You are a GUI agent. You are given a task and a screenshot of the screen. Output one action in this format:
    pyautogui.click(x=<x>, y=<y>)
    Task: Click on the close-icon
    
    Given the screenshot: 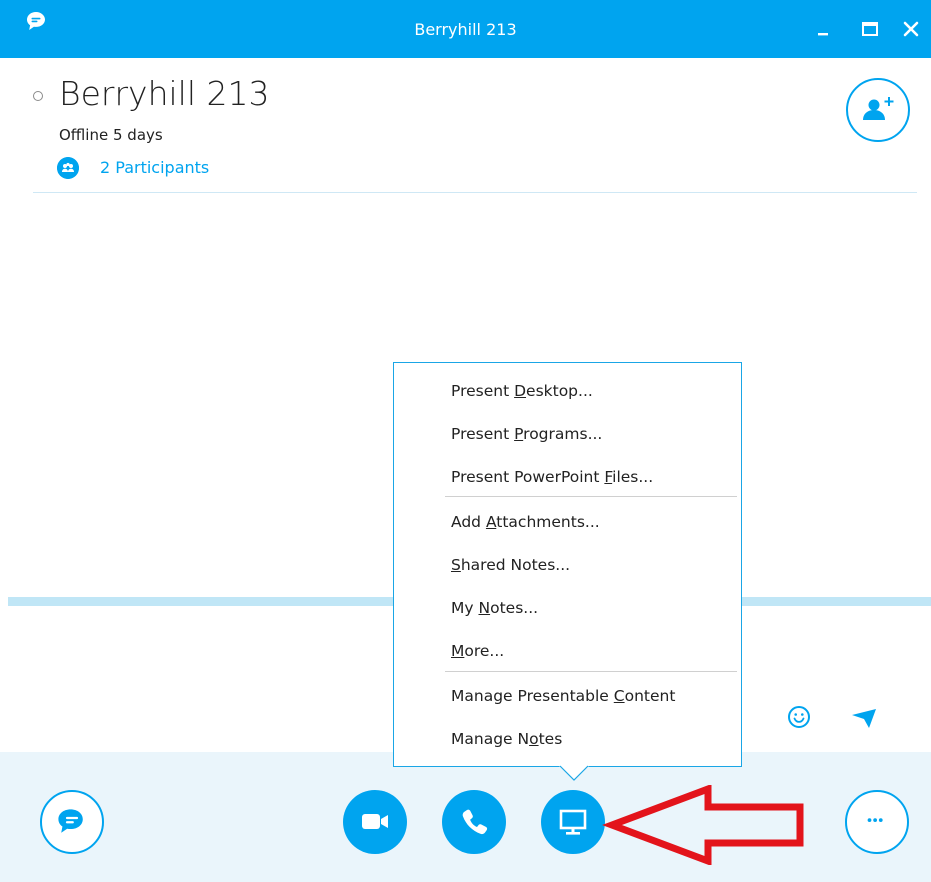 What is the action you would take?
    pyautogui.click(x=911, y=29)
    